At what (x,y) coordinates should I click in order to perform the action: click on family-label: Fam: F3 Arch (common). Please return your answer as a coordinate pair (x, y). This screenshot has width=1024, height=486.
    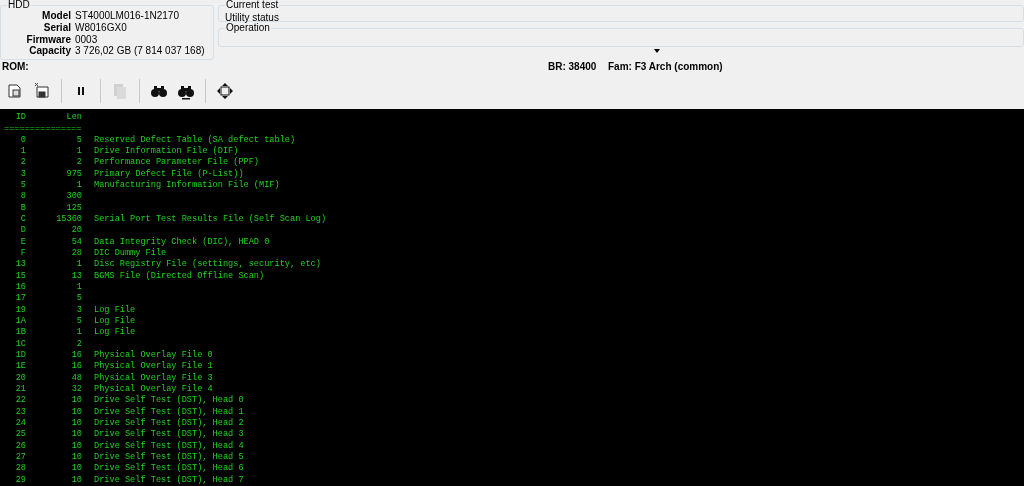
    Looking at the image, I should click on (665, 66).